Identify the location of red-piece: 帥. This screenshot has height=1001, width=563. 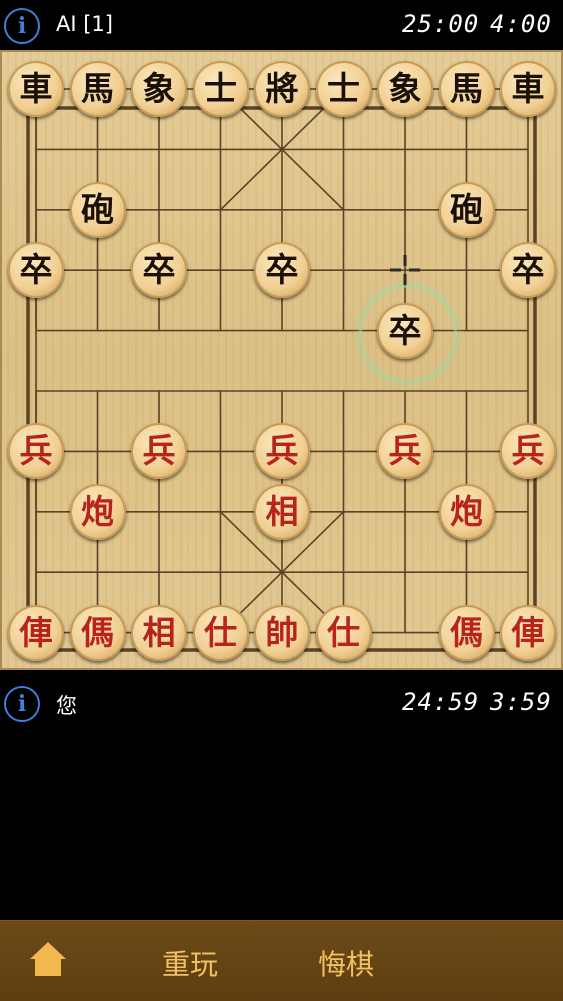
(282, 632).